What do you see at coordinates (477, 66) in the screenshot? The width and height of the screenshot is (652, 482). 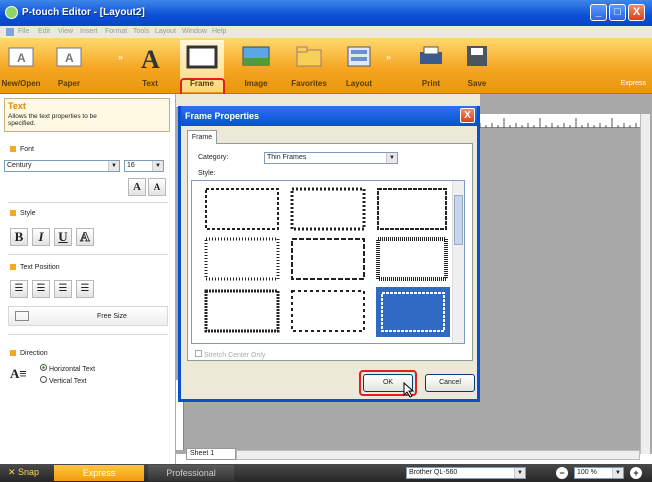 I see `save-button: Save` at bounding box center [477, 66].